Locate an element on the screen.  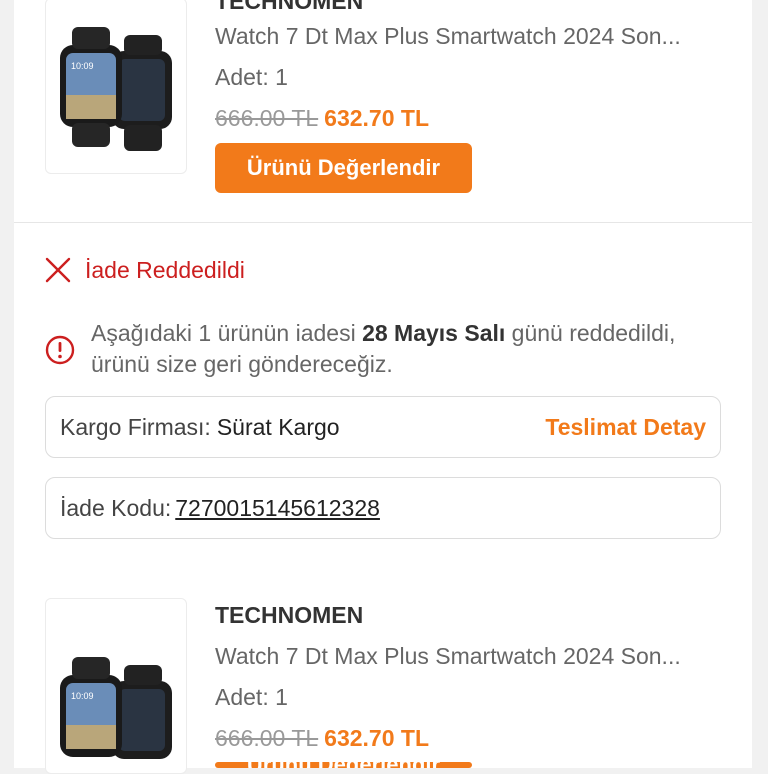
return-code-label: İade Kodu: is located at coordinates (116, 507).